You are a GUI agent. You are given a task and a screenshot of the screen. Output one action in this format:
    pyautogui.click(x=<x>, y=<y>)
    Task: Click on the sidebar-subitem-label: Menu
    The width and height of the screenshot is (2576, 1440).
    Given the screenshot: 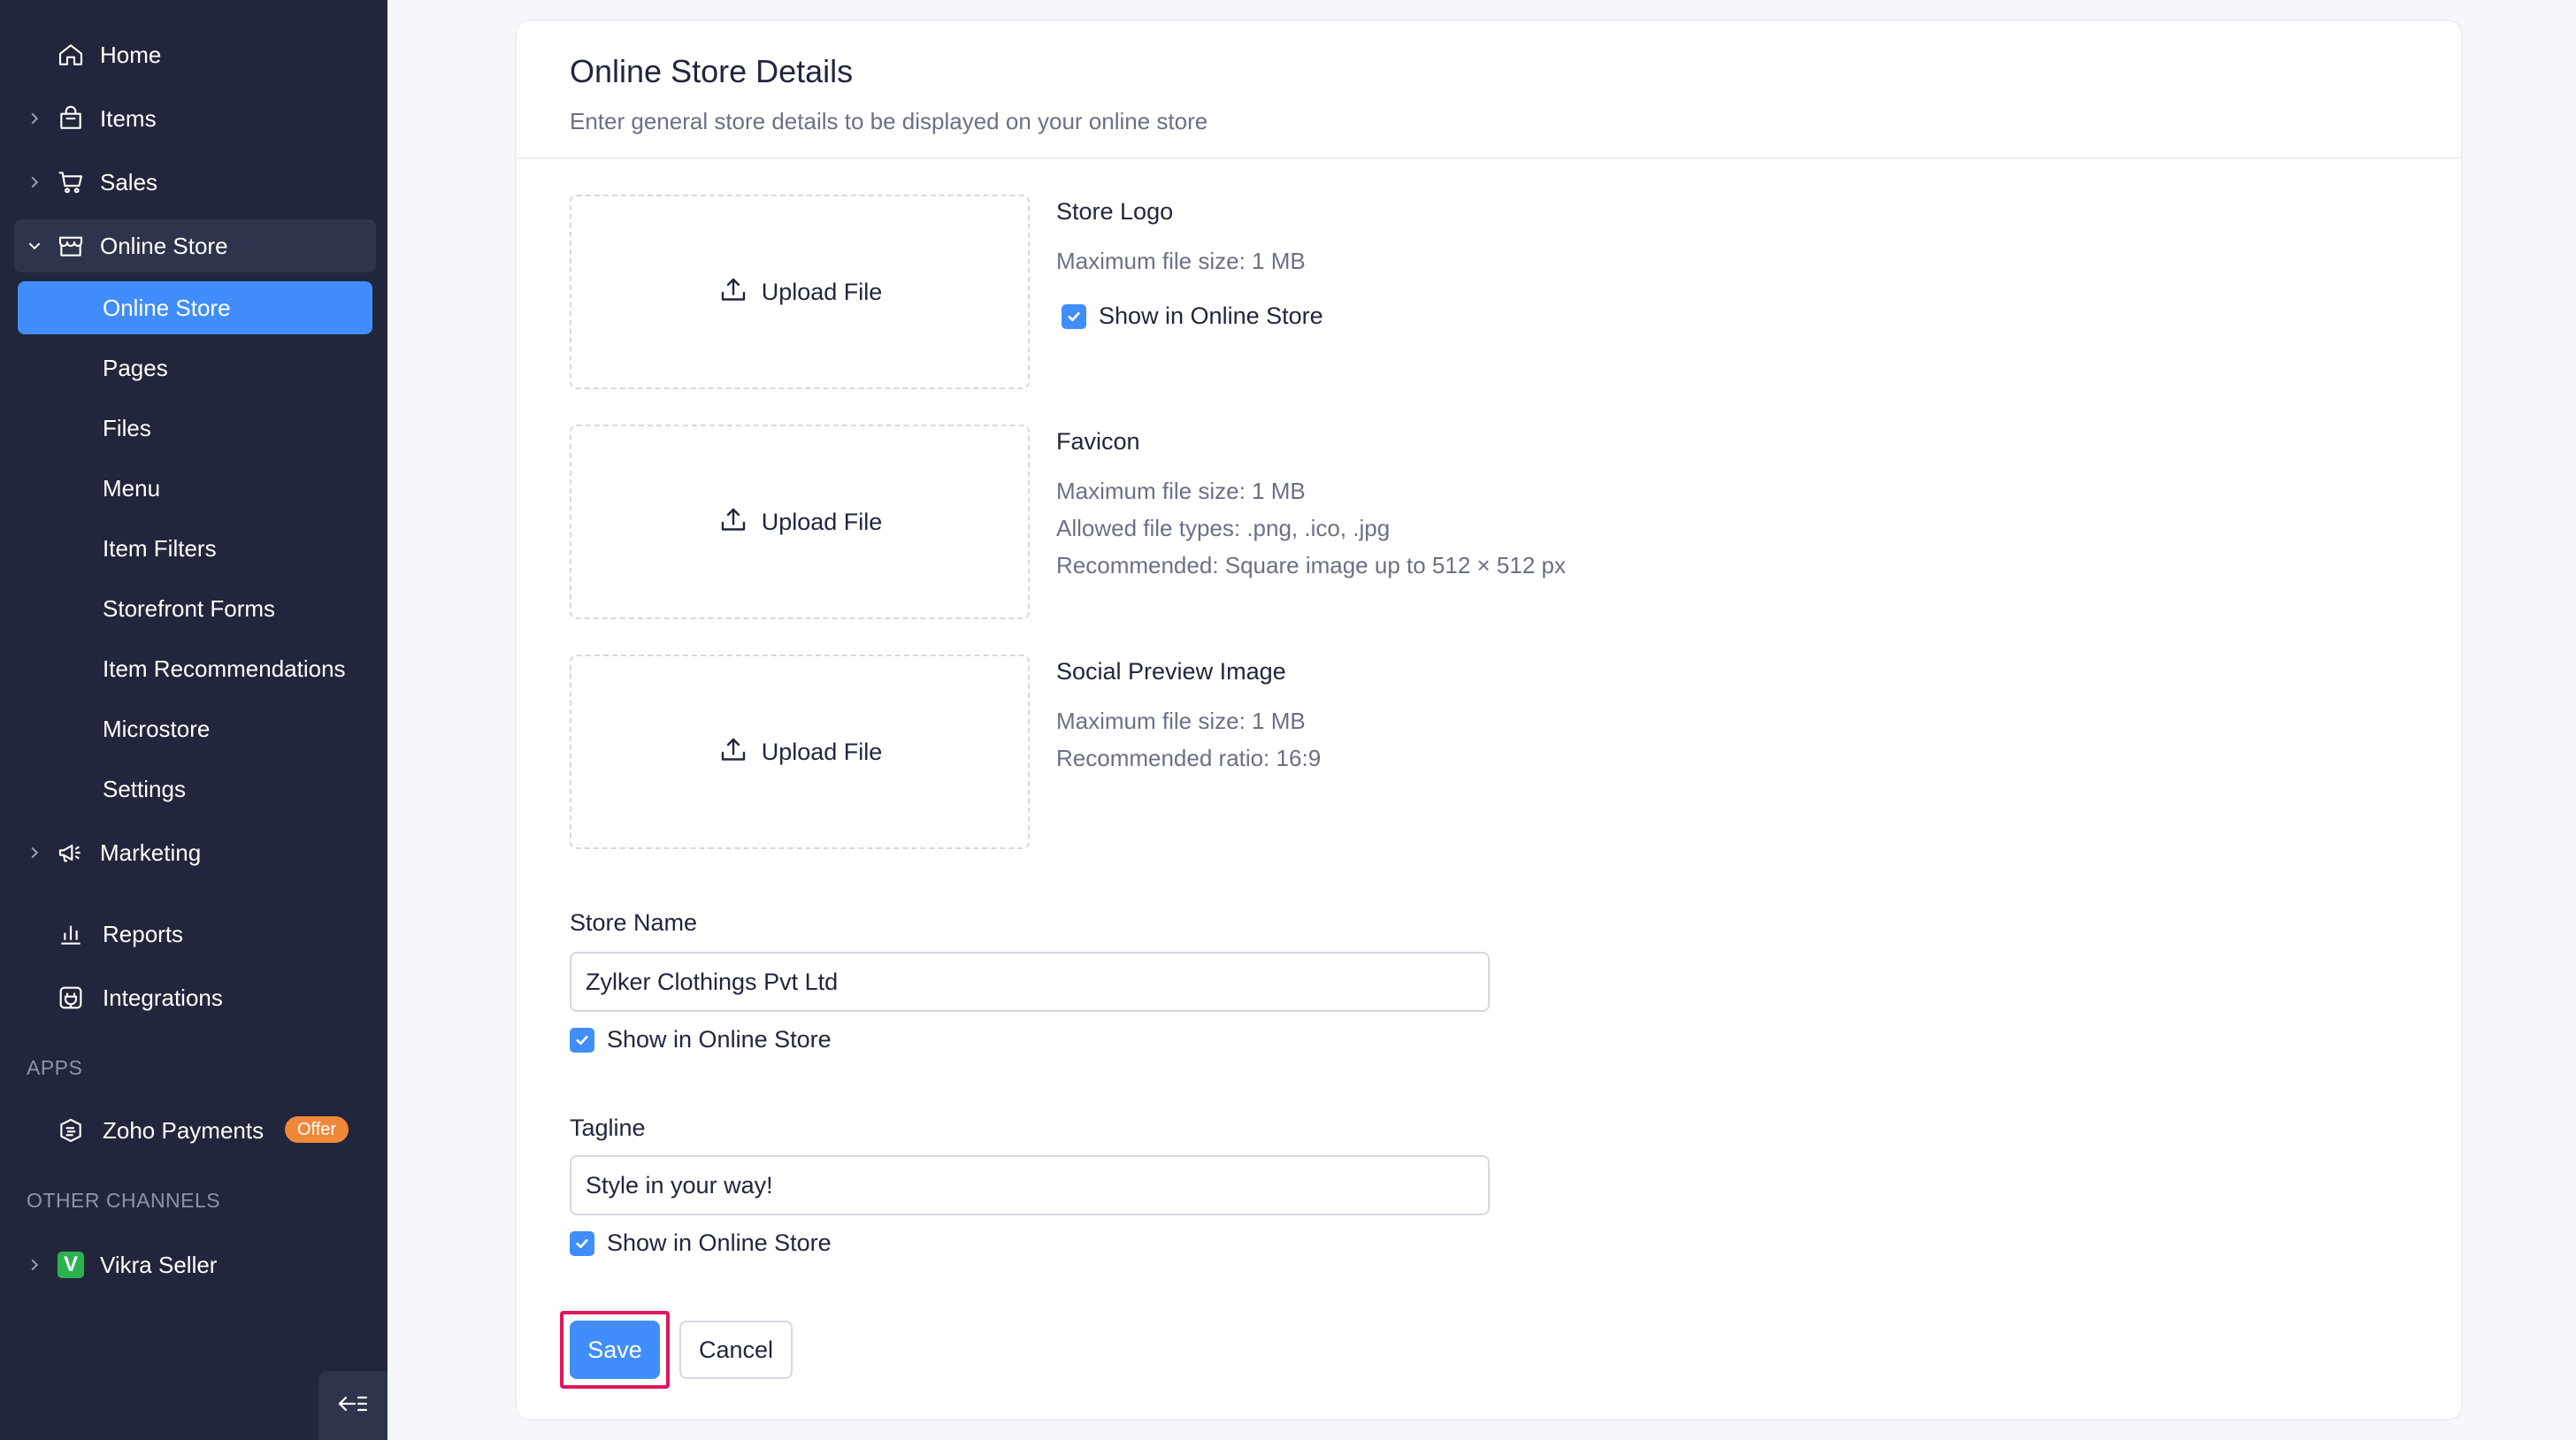 What is the action you would take?
    pyautogui.click(x=132, y=488)
    